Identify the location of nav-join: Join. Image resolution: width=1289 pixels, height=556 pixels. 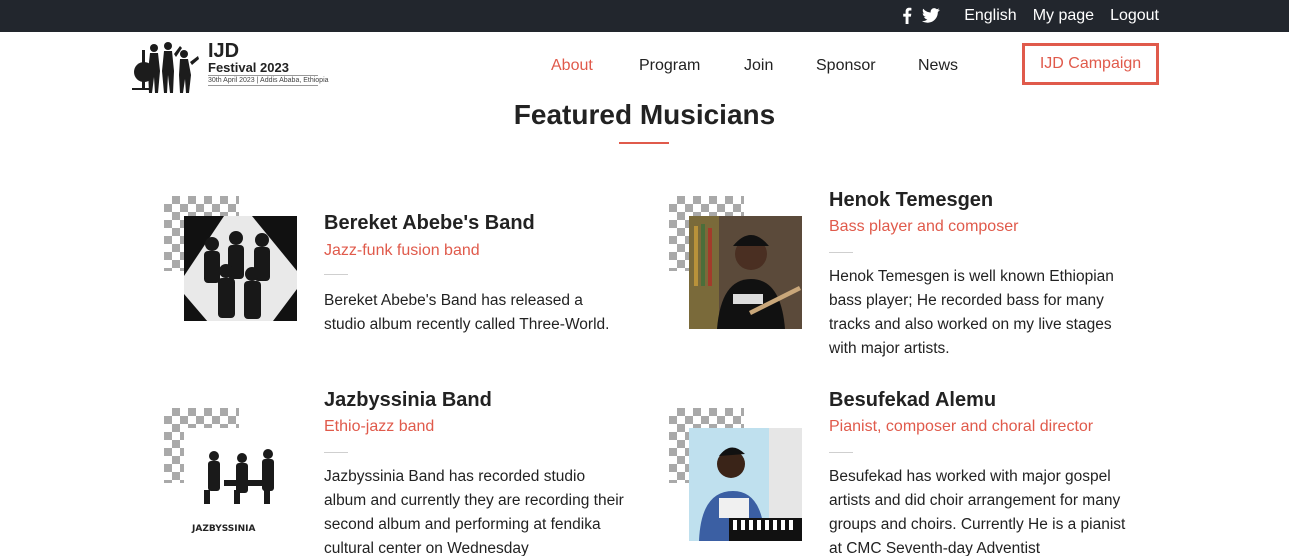
(758, 66).